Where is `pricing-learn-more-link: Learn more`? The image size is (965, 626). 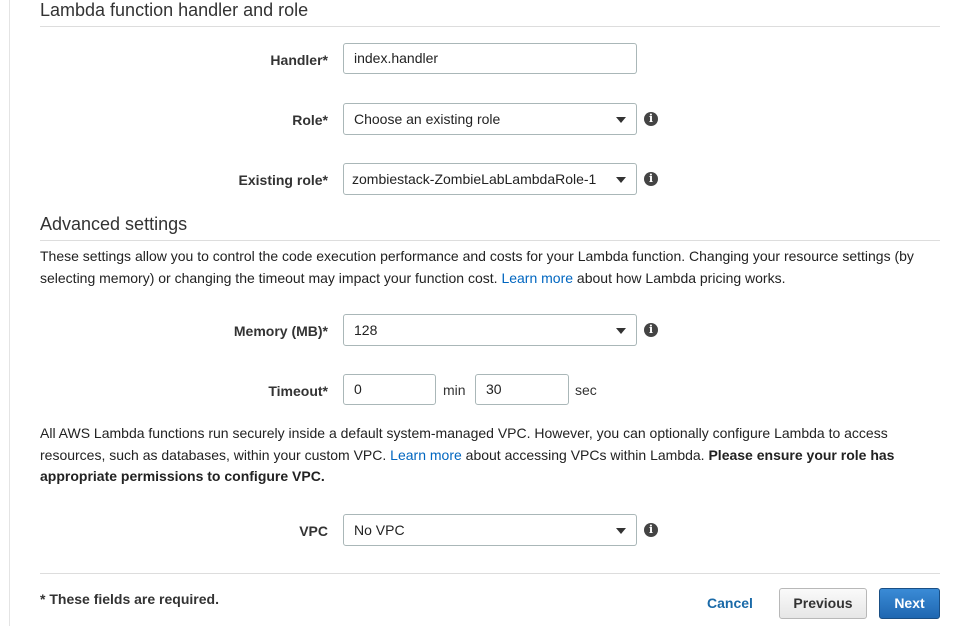 pricing-learn-more-link: Learn more is located at coordinates (537, 278).